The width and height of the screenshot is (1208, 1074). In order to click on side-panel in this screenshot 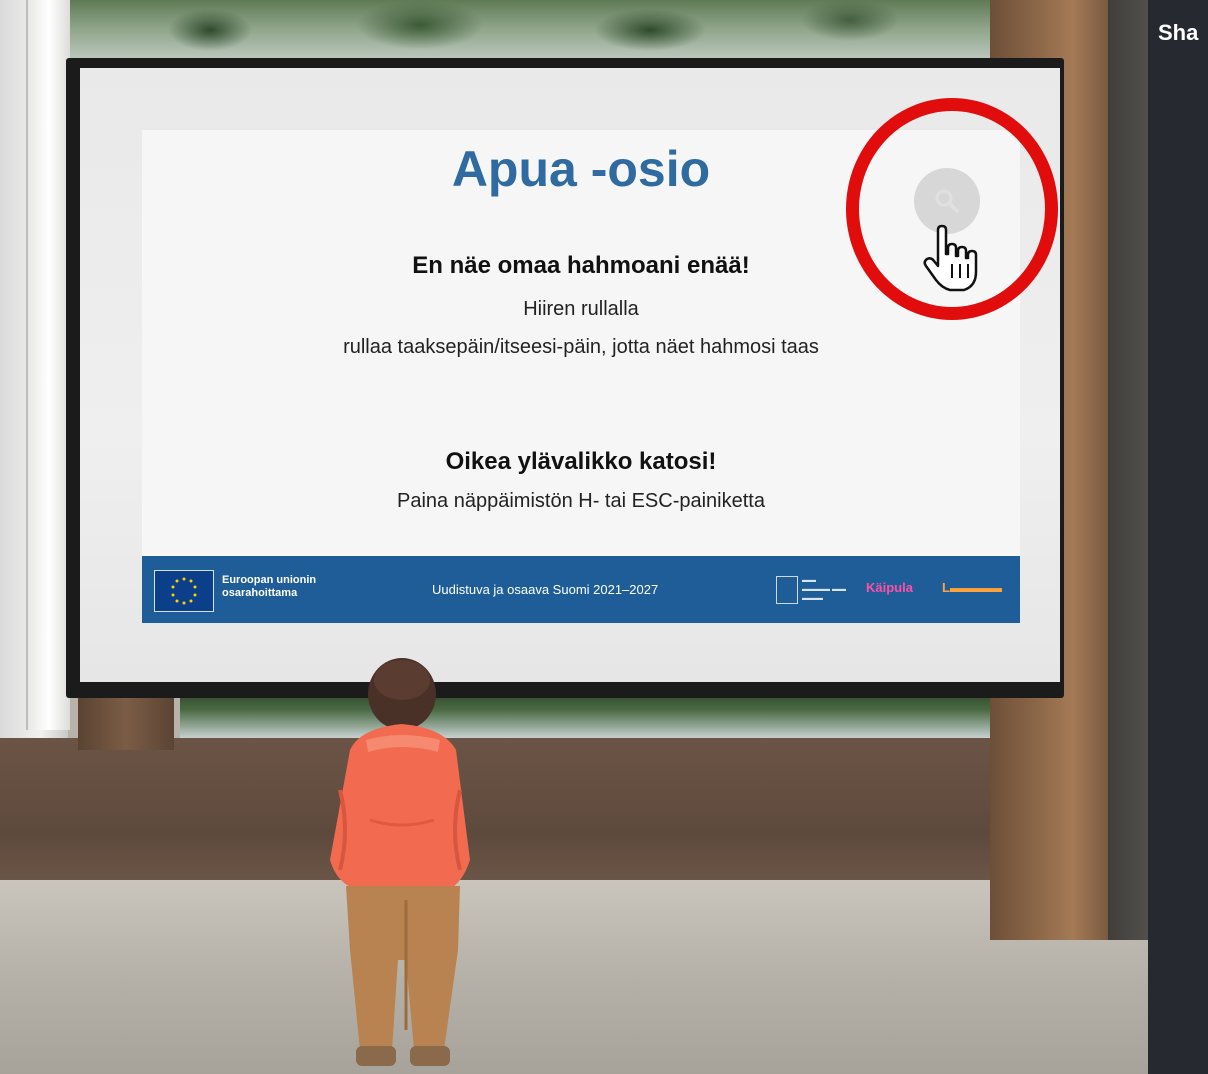, I will do `click(1178, 537)`.